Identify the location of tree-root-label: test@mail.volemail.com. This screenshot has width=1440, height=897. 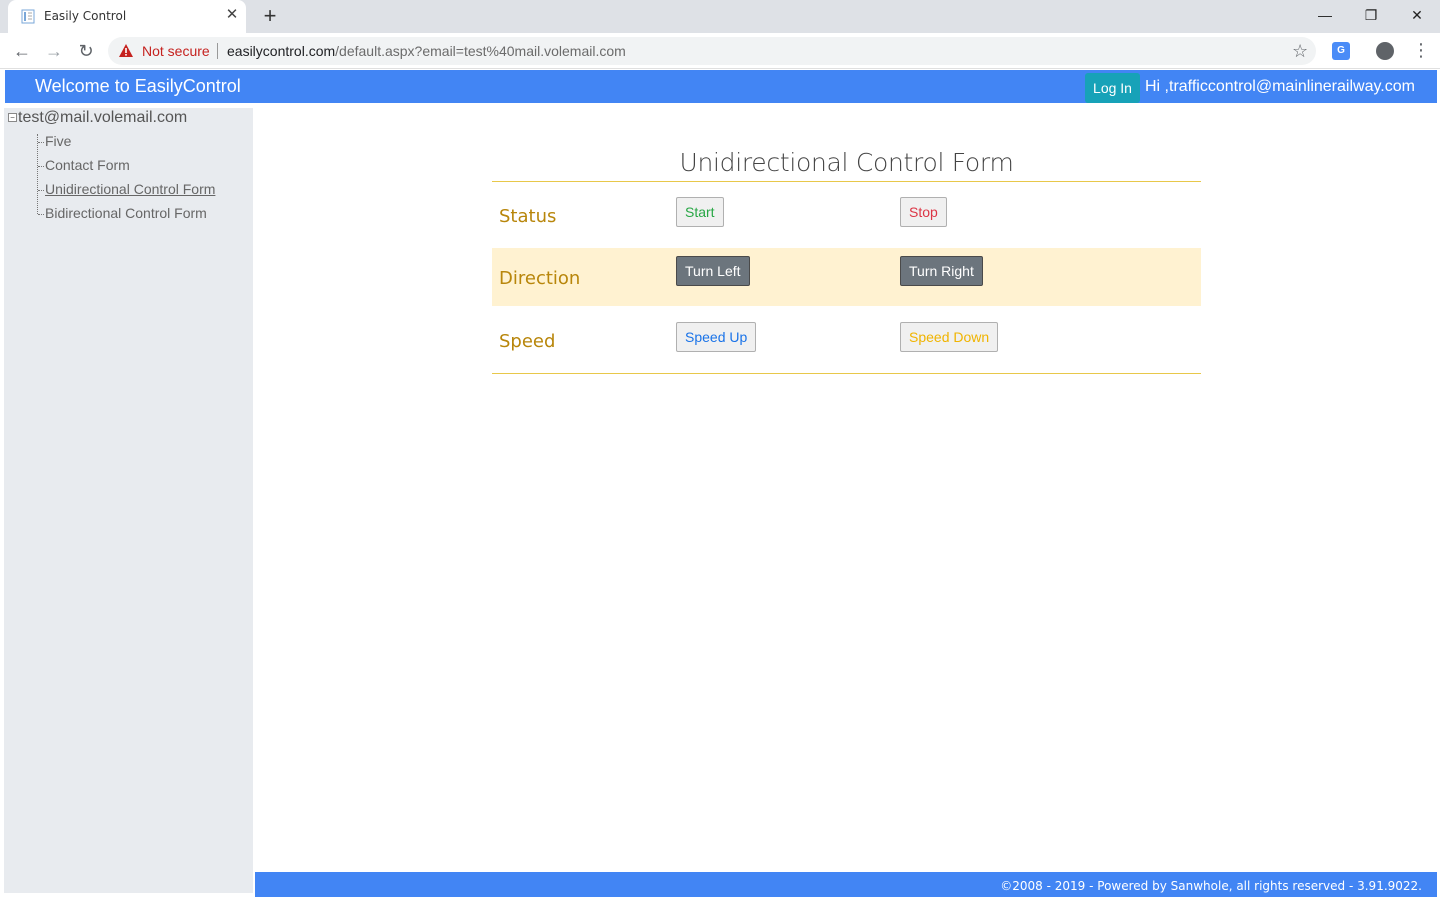
(103, 117).